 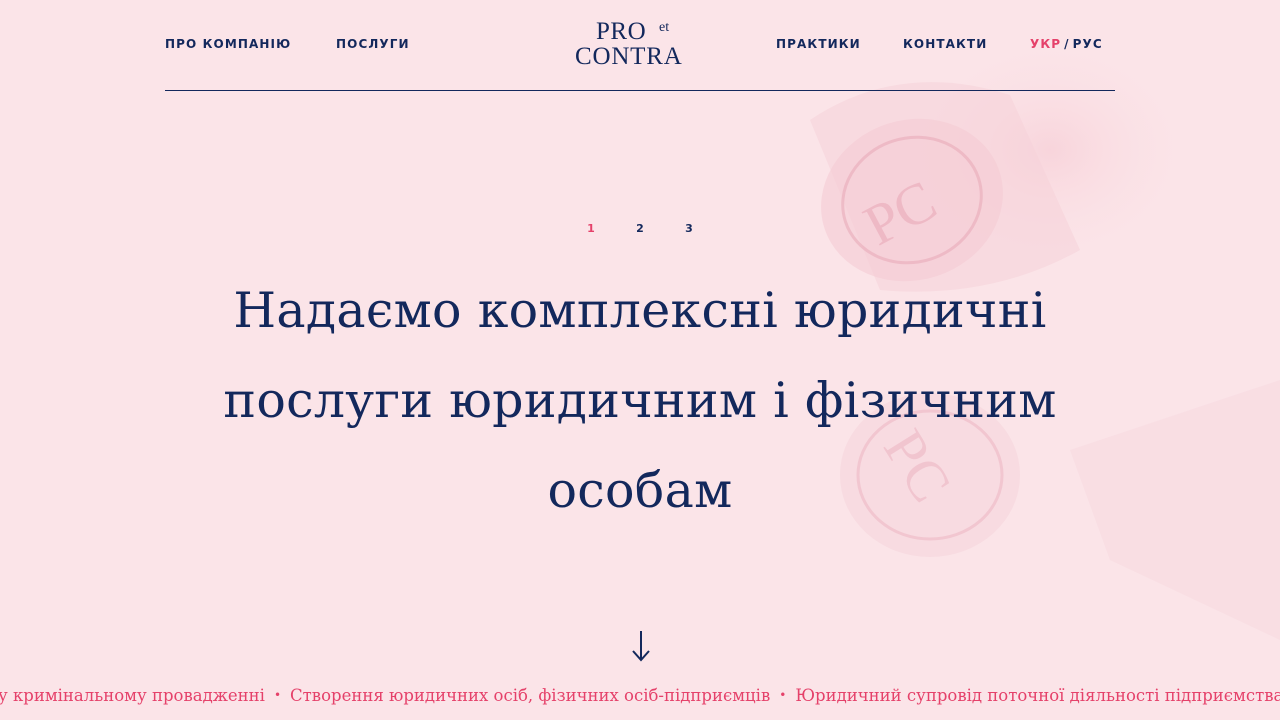 What do you see at coordinates (621, 31) in the screenshot?
I see `logo-text-pro: PRO` at bounding box center [621, 31].